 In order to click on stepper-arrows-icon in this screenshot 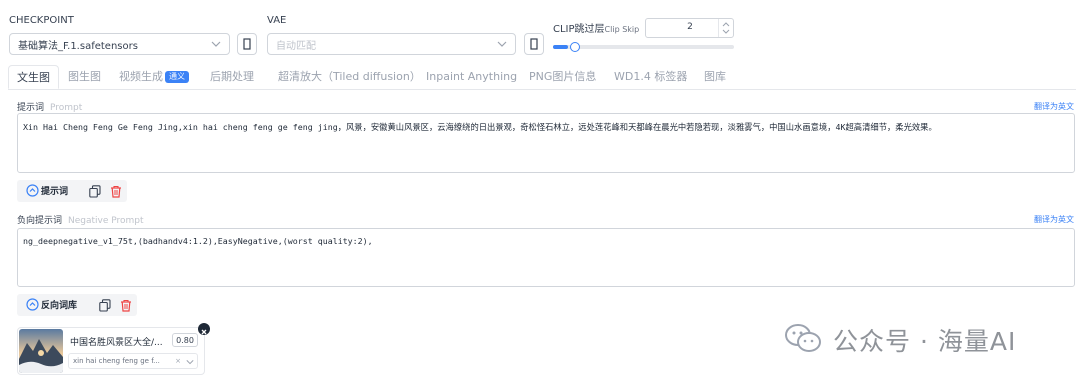, I will do `click(726, 28)`.